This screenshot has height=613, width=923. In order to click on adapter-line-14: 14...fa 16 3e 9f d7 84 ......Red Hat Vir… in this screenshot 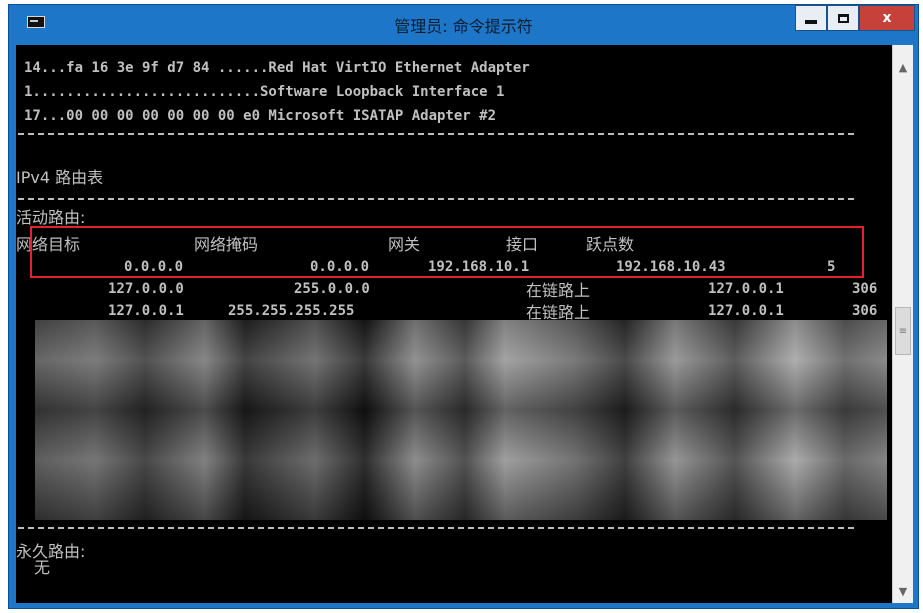, I will do `click(277, 68)`.